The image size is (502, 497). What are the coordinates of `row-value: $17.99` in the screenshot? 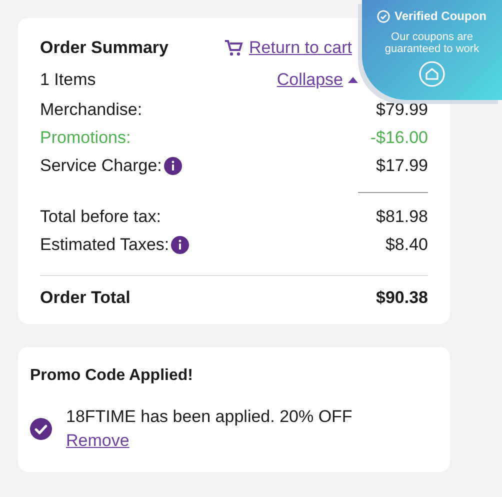 It's located at (402, 166).